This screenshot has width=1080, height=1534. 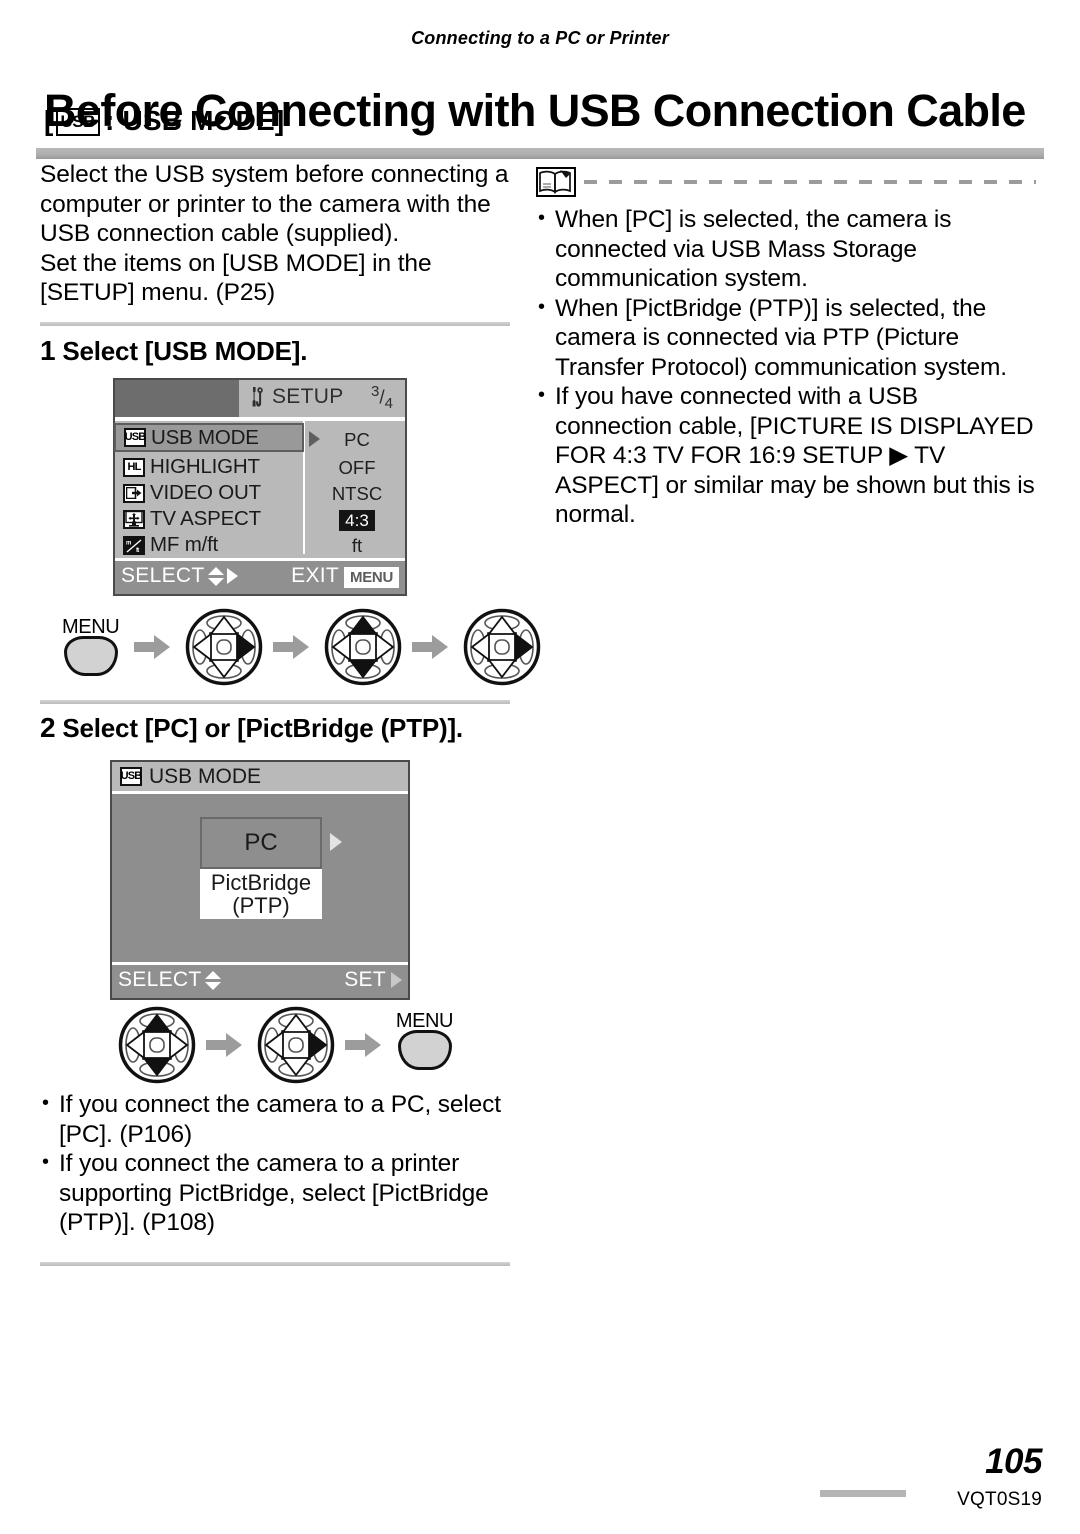 What do you see at coordinates (260, 576) in the screenshot?
I see `lcd-setup-footer: SELECT EXIT MENU` at bounding box center [260, 576].